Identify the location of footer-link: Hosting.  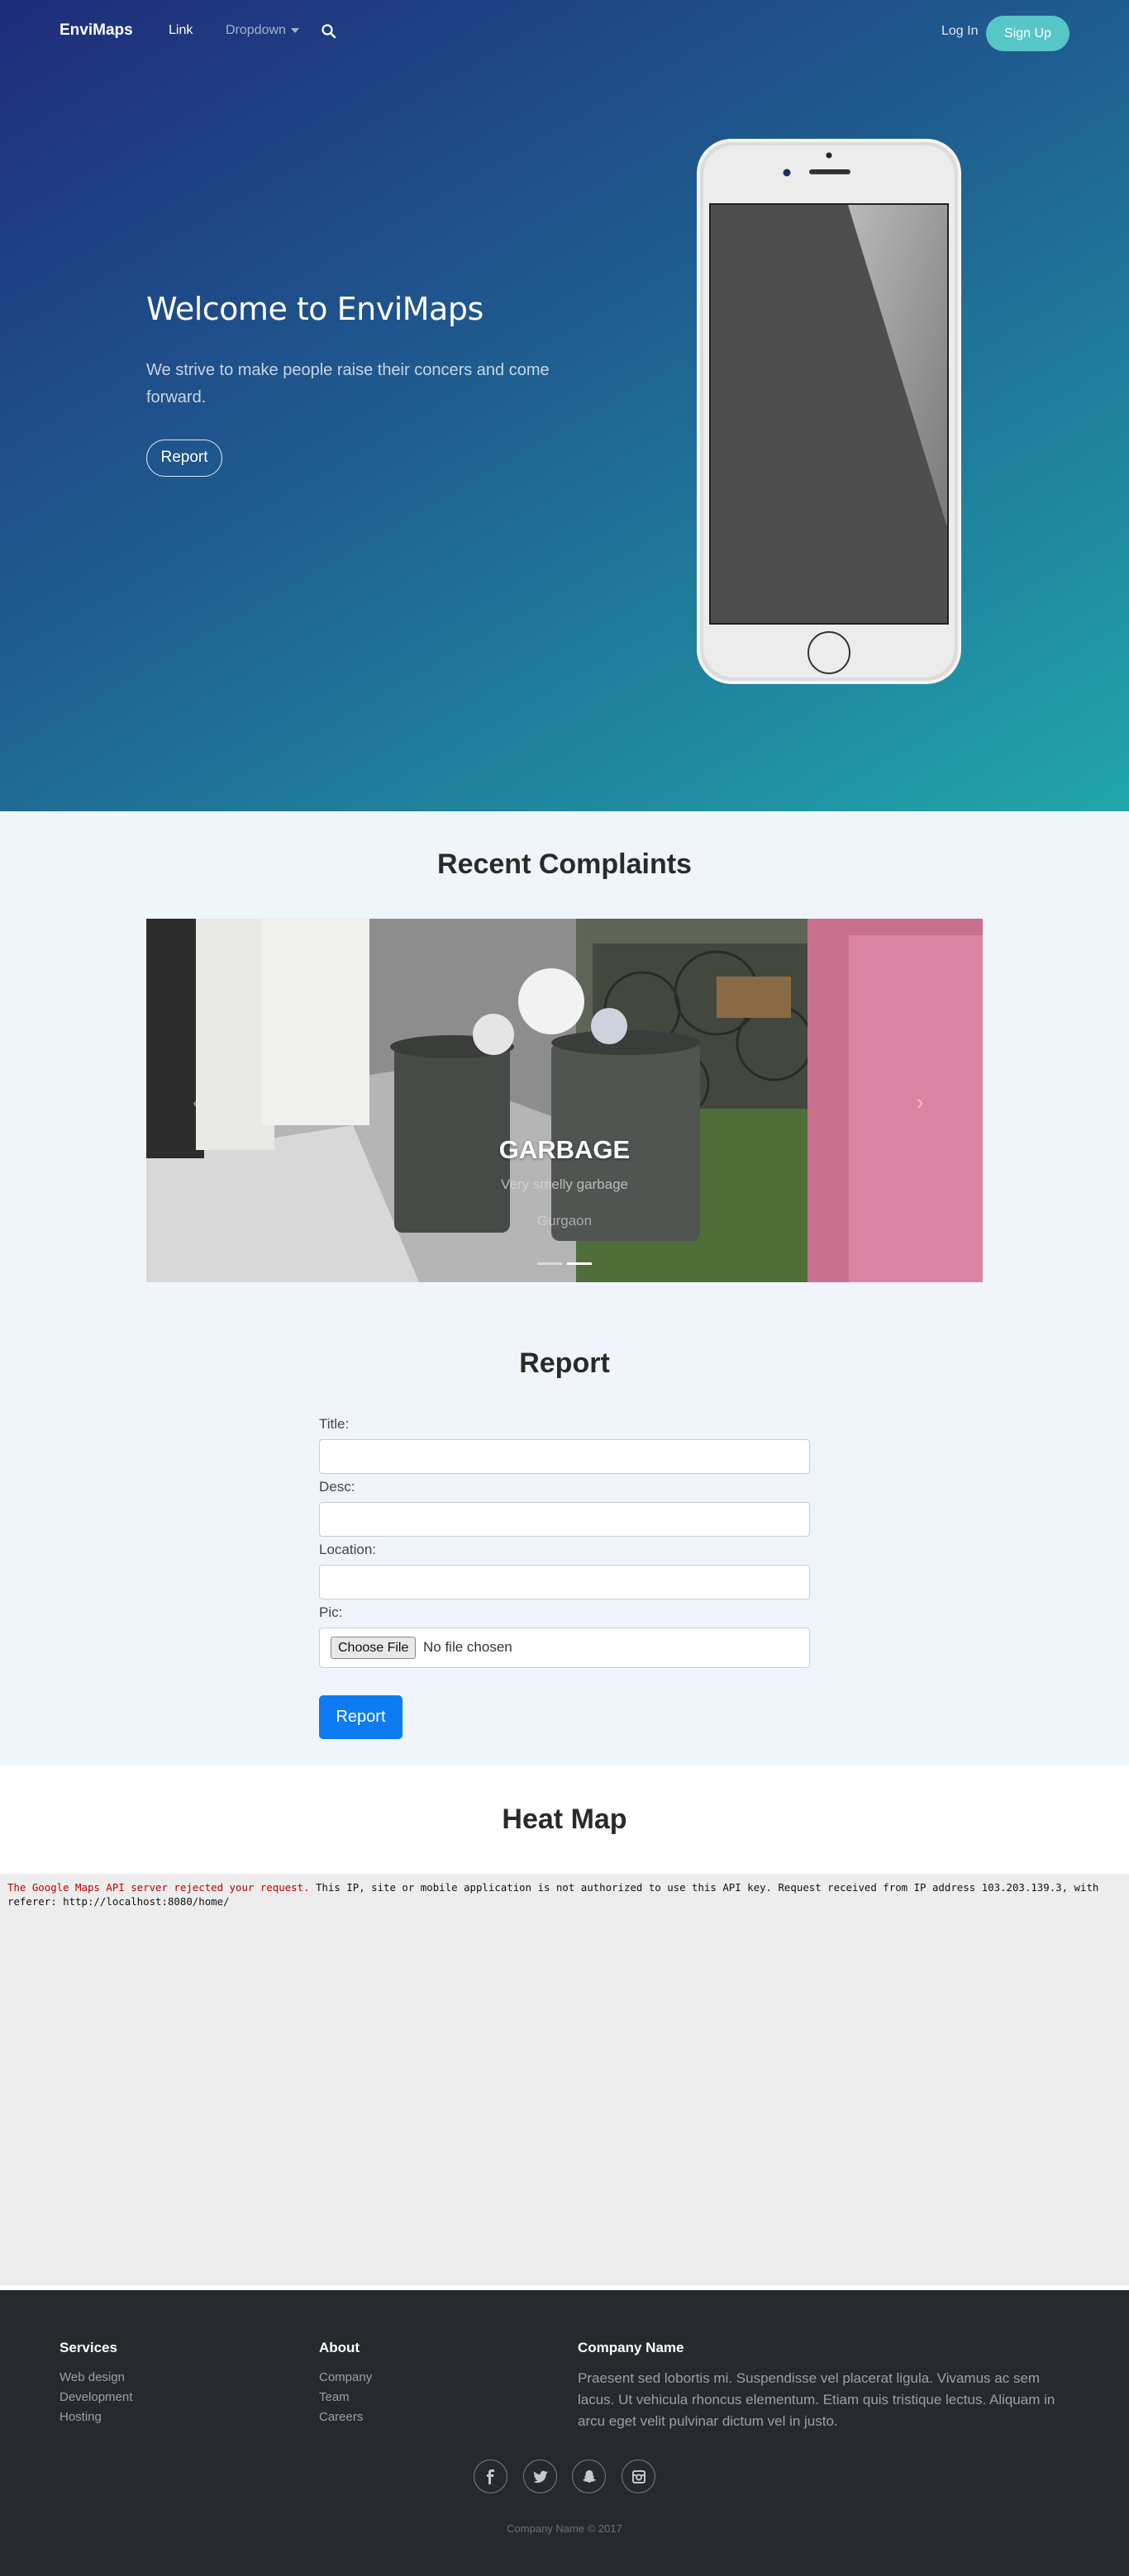
(96, 2417).